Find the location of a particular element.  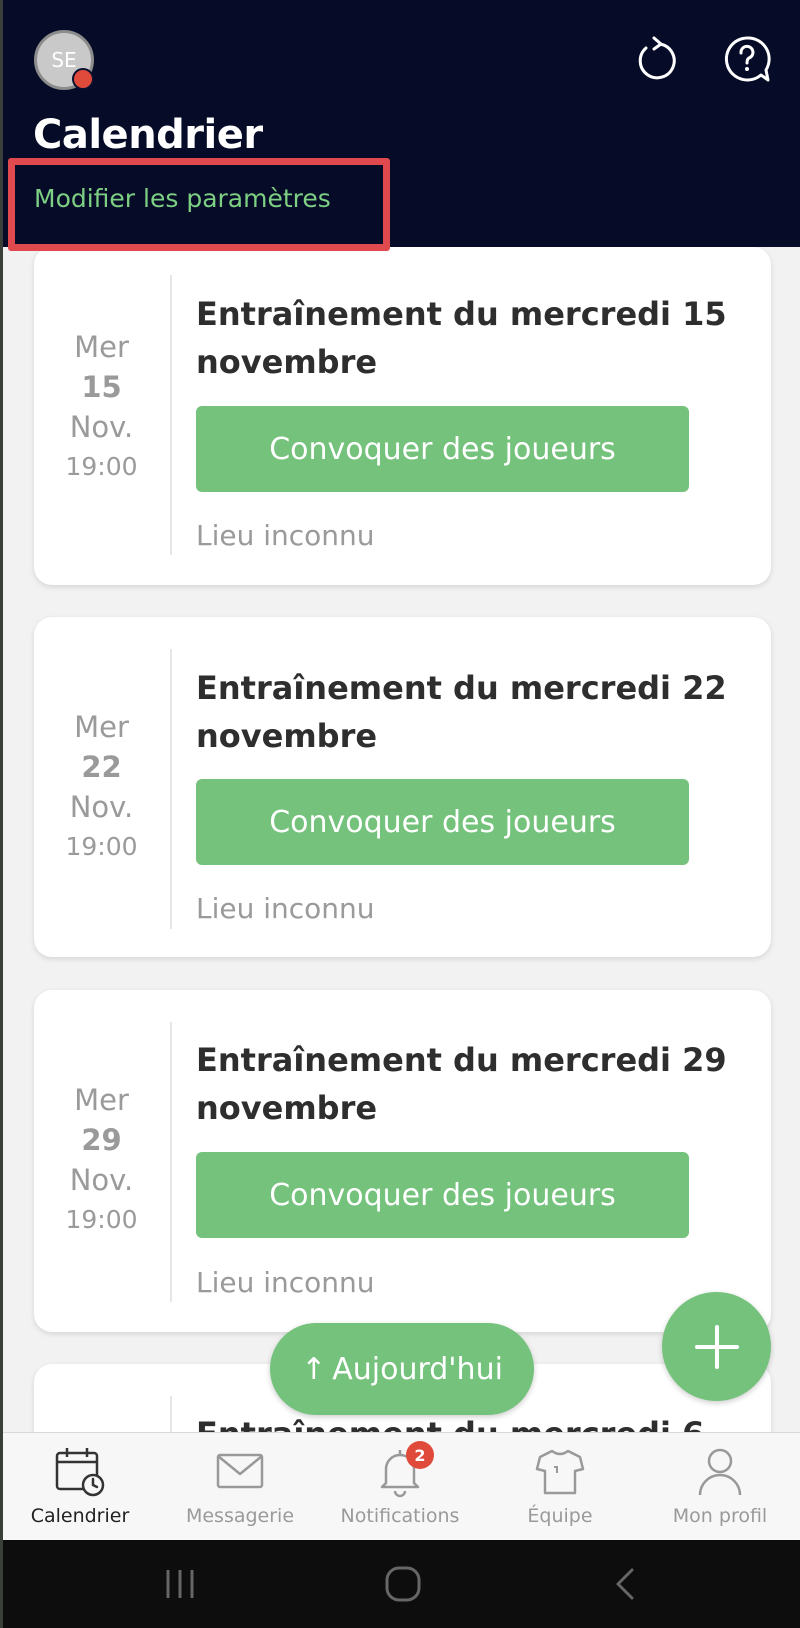

notification-badge: 2 is located at coordinates (420, 1455).